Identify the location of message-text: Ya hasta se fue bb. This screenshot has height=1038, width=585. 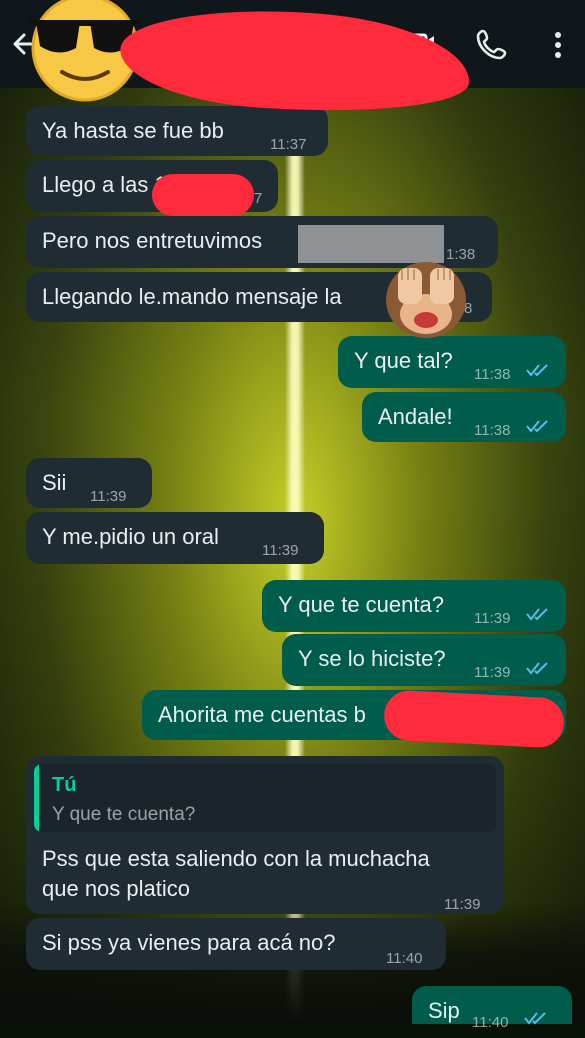
(133, 130).